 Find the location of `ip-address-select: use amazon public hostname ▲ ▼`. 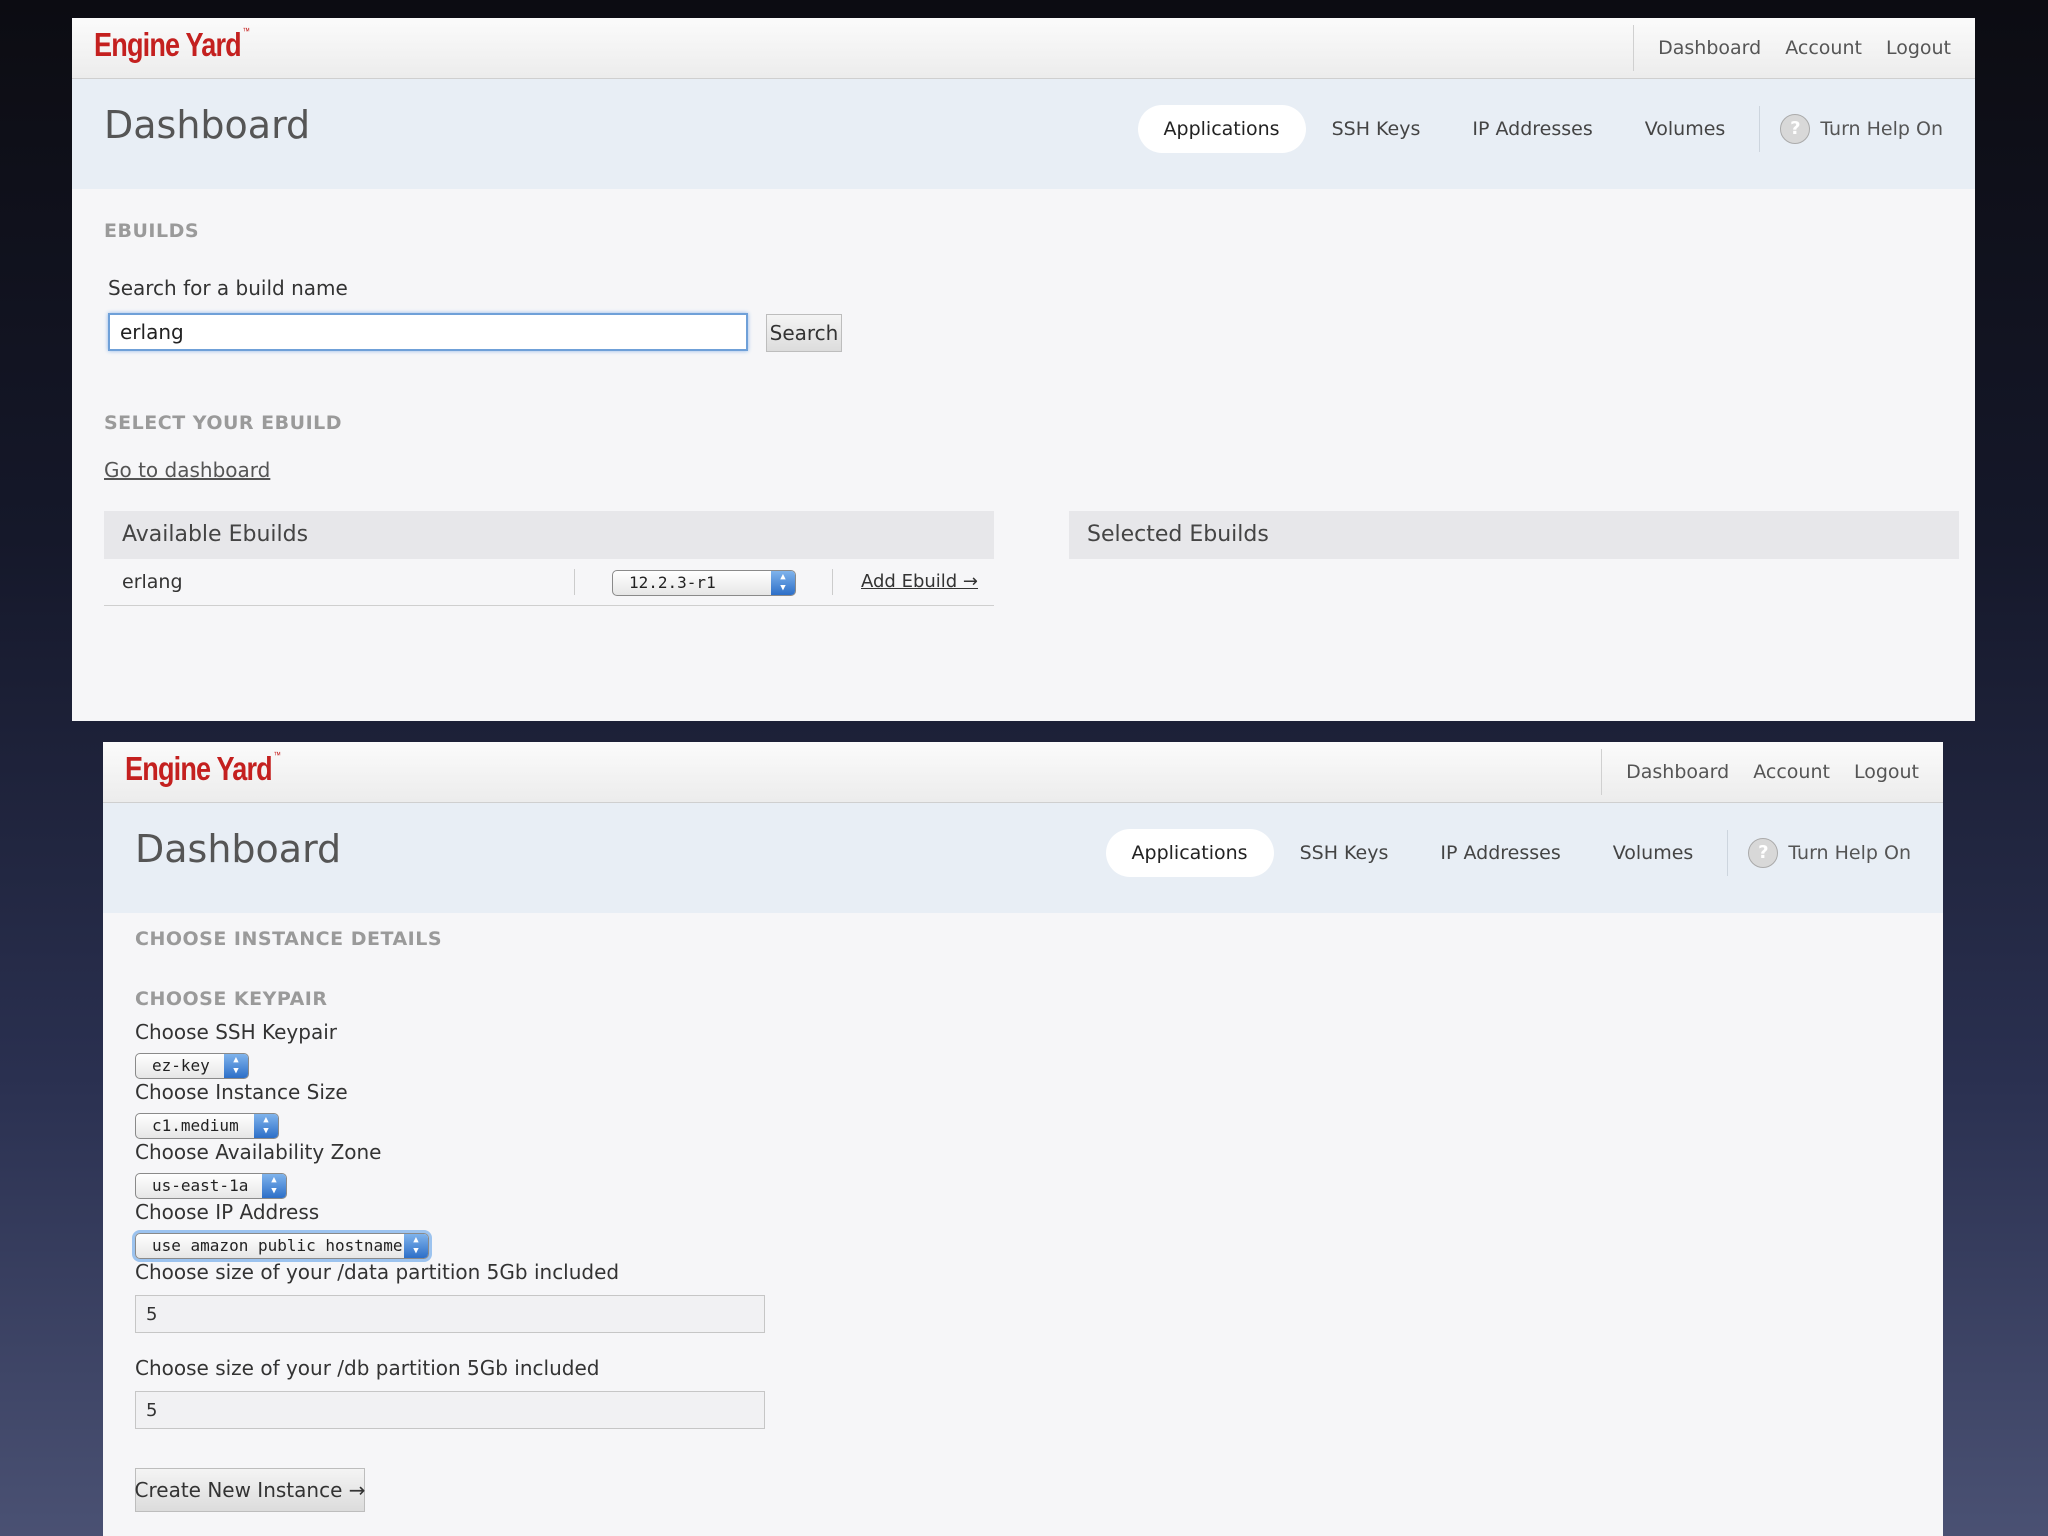

ip-address-select: use amazon public hostname ▲ ▼ is located at coordinates (282, 1246).